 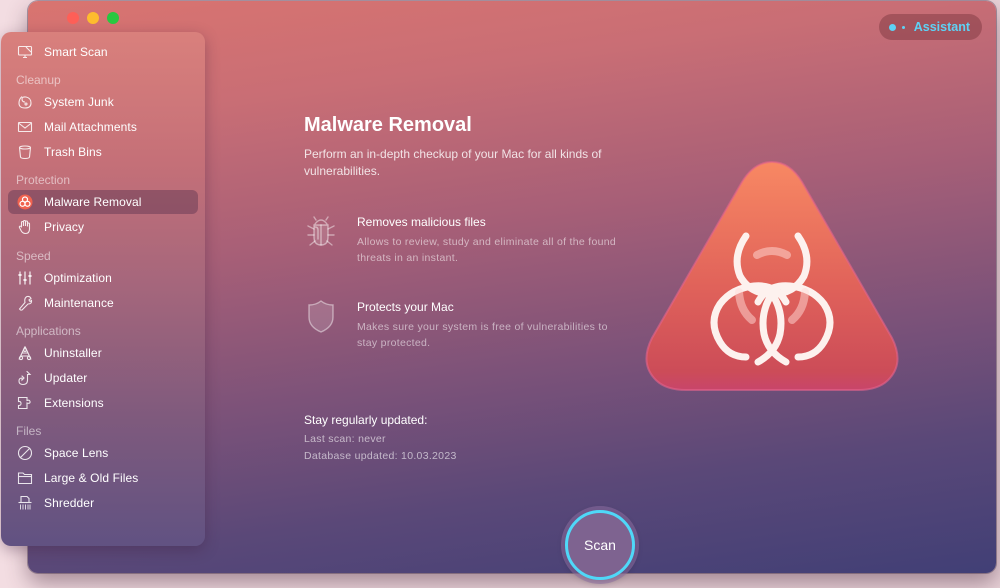 I want to click on update-arrow-icon, so click(x=25, y=378).